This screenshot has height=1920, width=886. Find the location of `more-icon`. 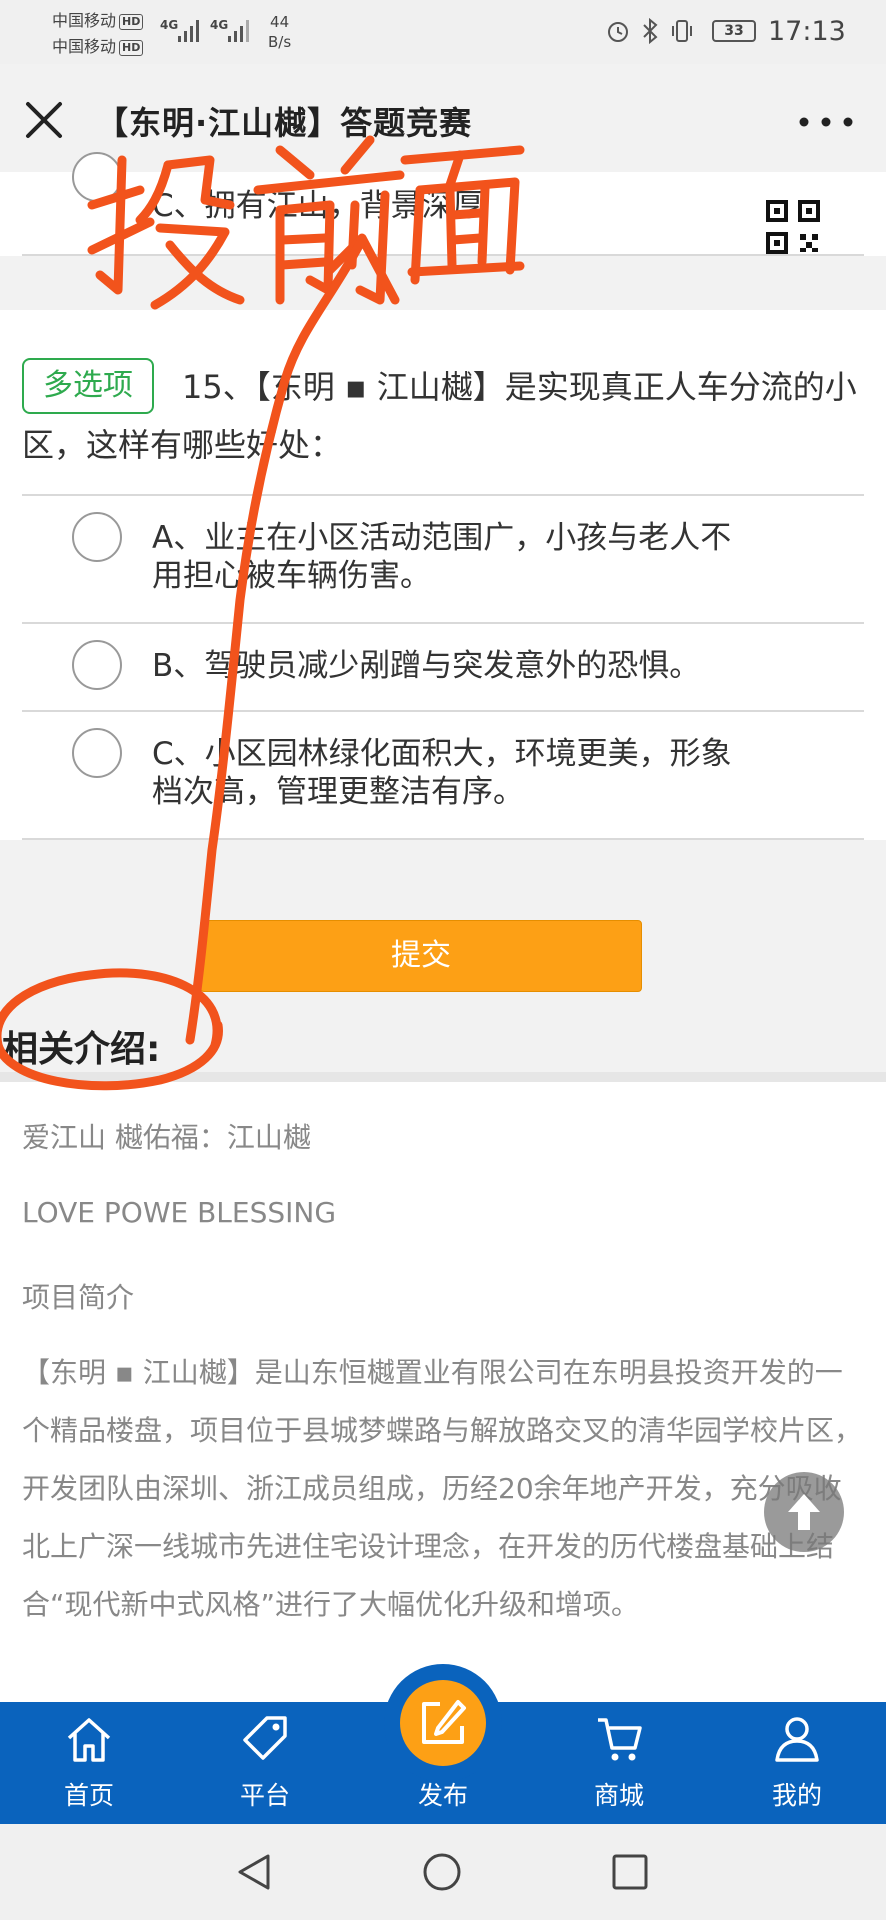

more-icon is located at coordinates (826, 122).